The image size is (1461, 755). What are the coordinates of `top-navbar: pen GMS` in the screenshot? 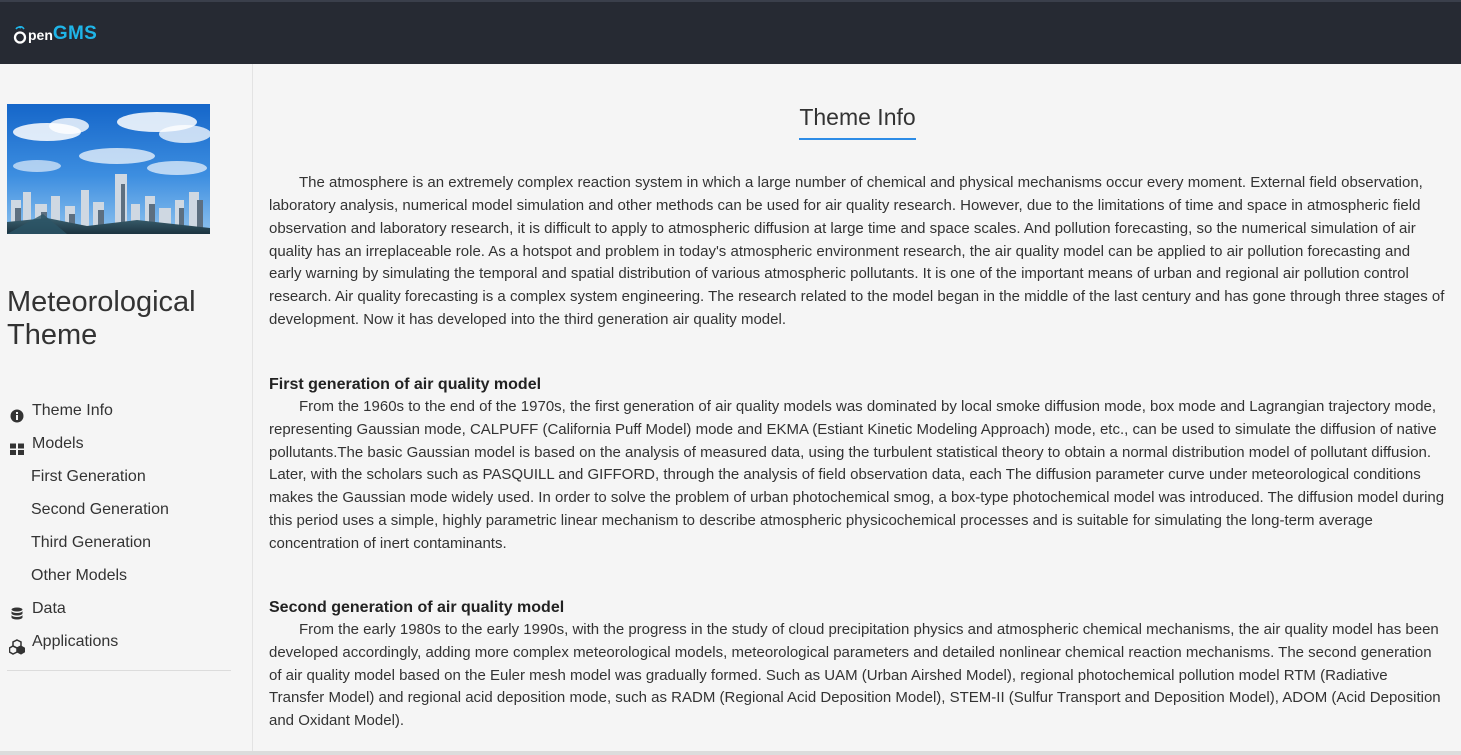 It's located at (730, 32).